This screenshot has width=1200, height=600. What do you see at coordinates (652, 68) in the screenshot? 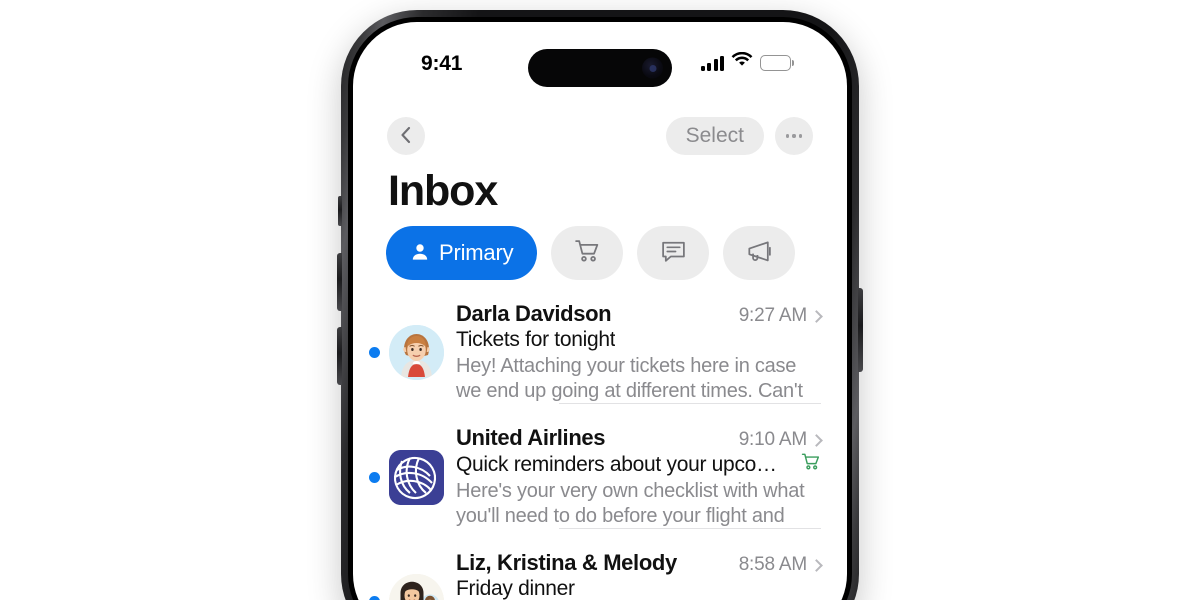
I see `front-camera-icon` at bounding box center [652, 68].